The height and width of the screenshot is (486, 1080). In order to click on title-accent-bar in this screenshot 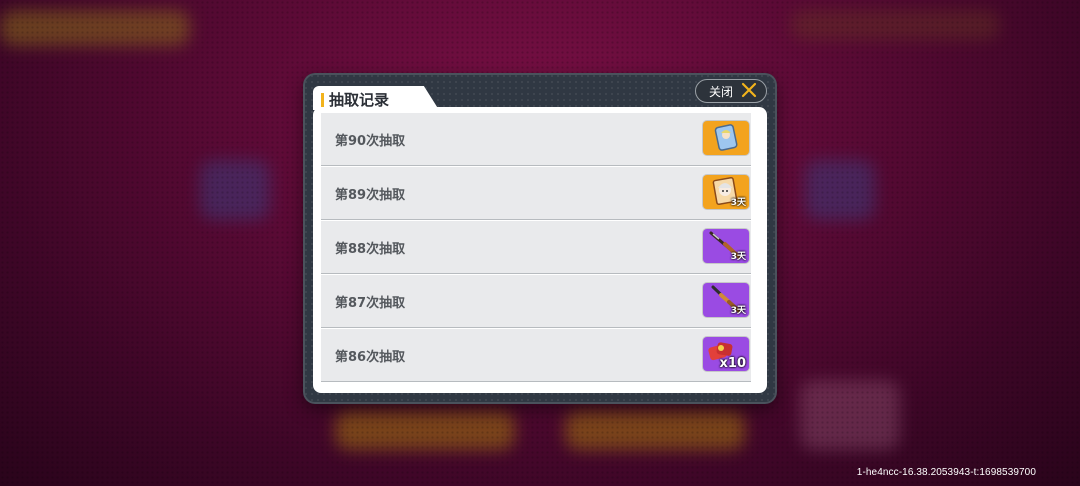, I will do `click(322, 100)`.